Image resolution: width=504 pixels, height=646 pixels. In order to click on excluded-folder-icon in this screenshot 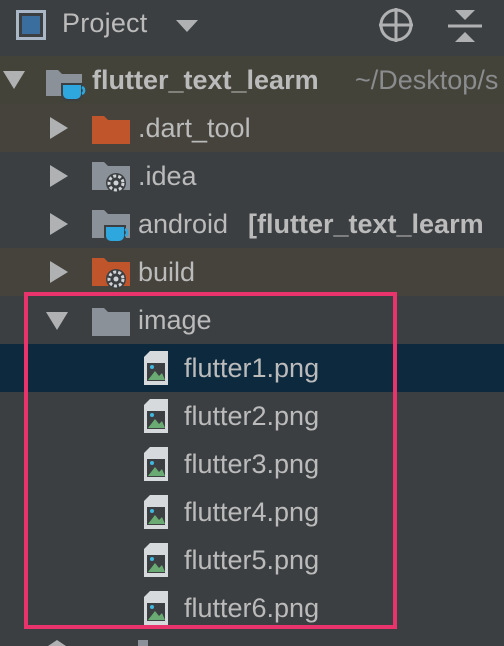, I will do `click(111, 129)`.